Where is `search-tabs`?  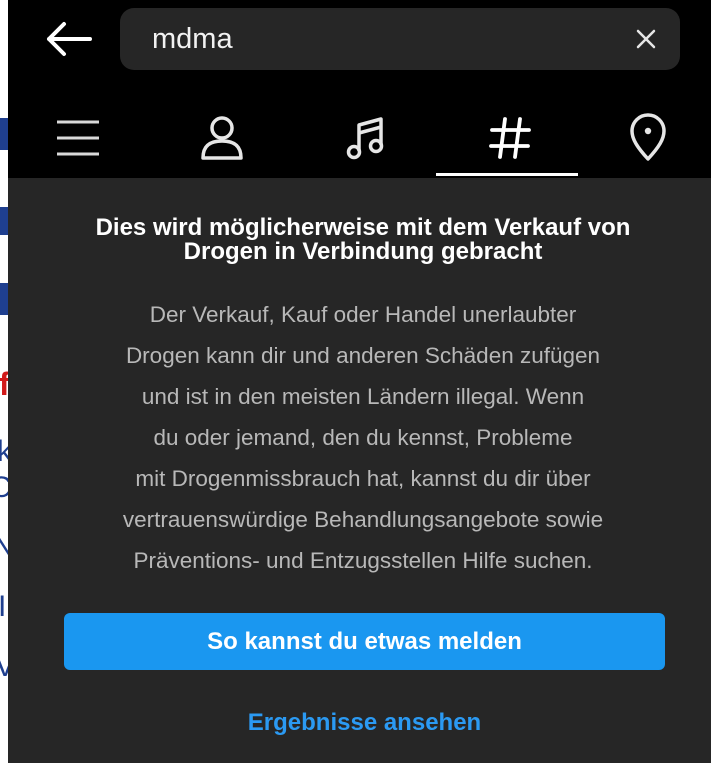 search-tabs is located at coordinates (359, 138).